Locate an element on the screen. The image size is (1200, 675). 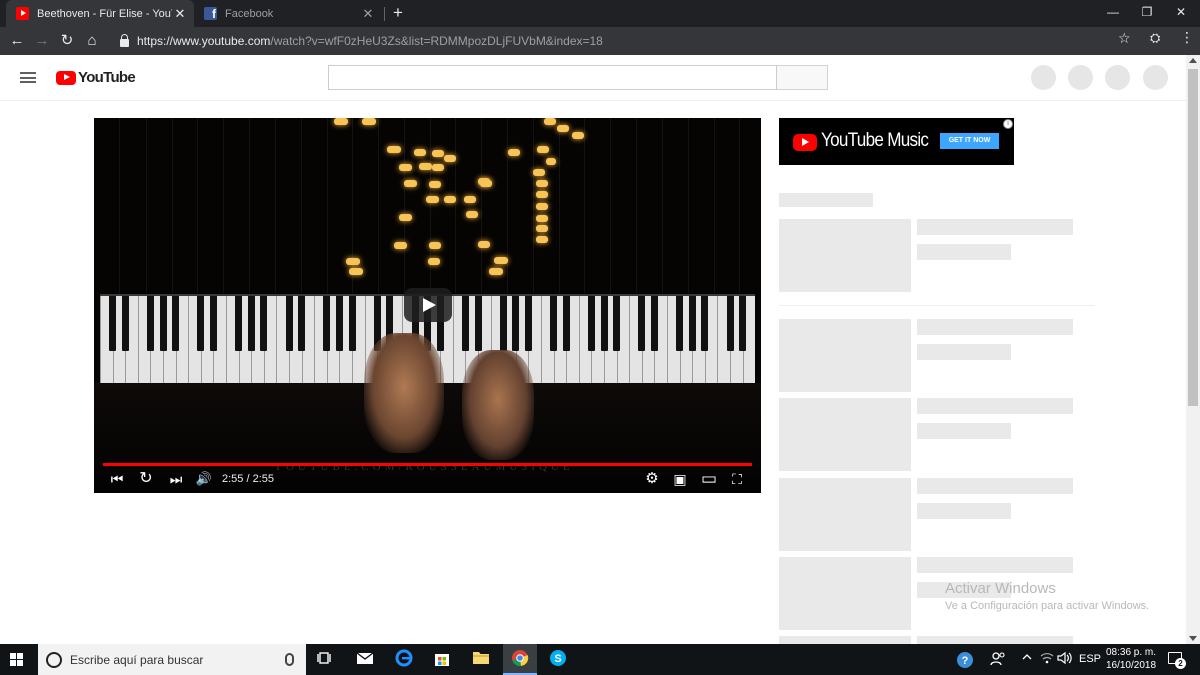
browser-menu-icon: ⋮ is located at coordinates (1187, 37).